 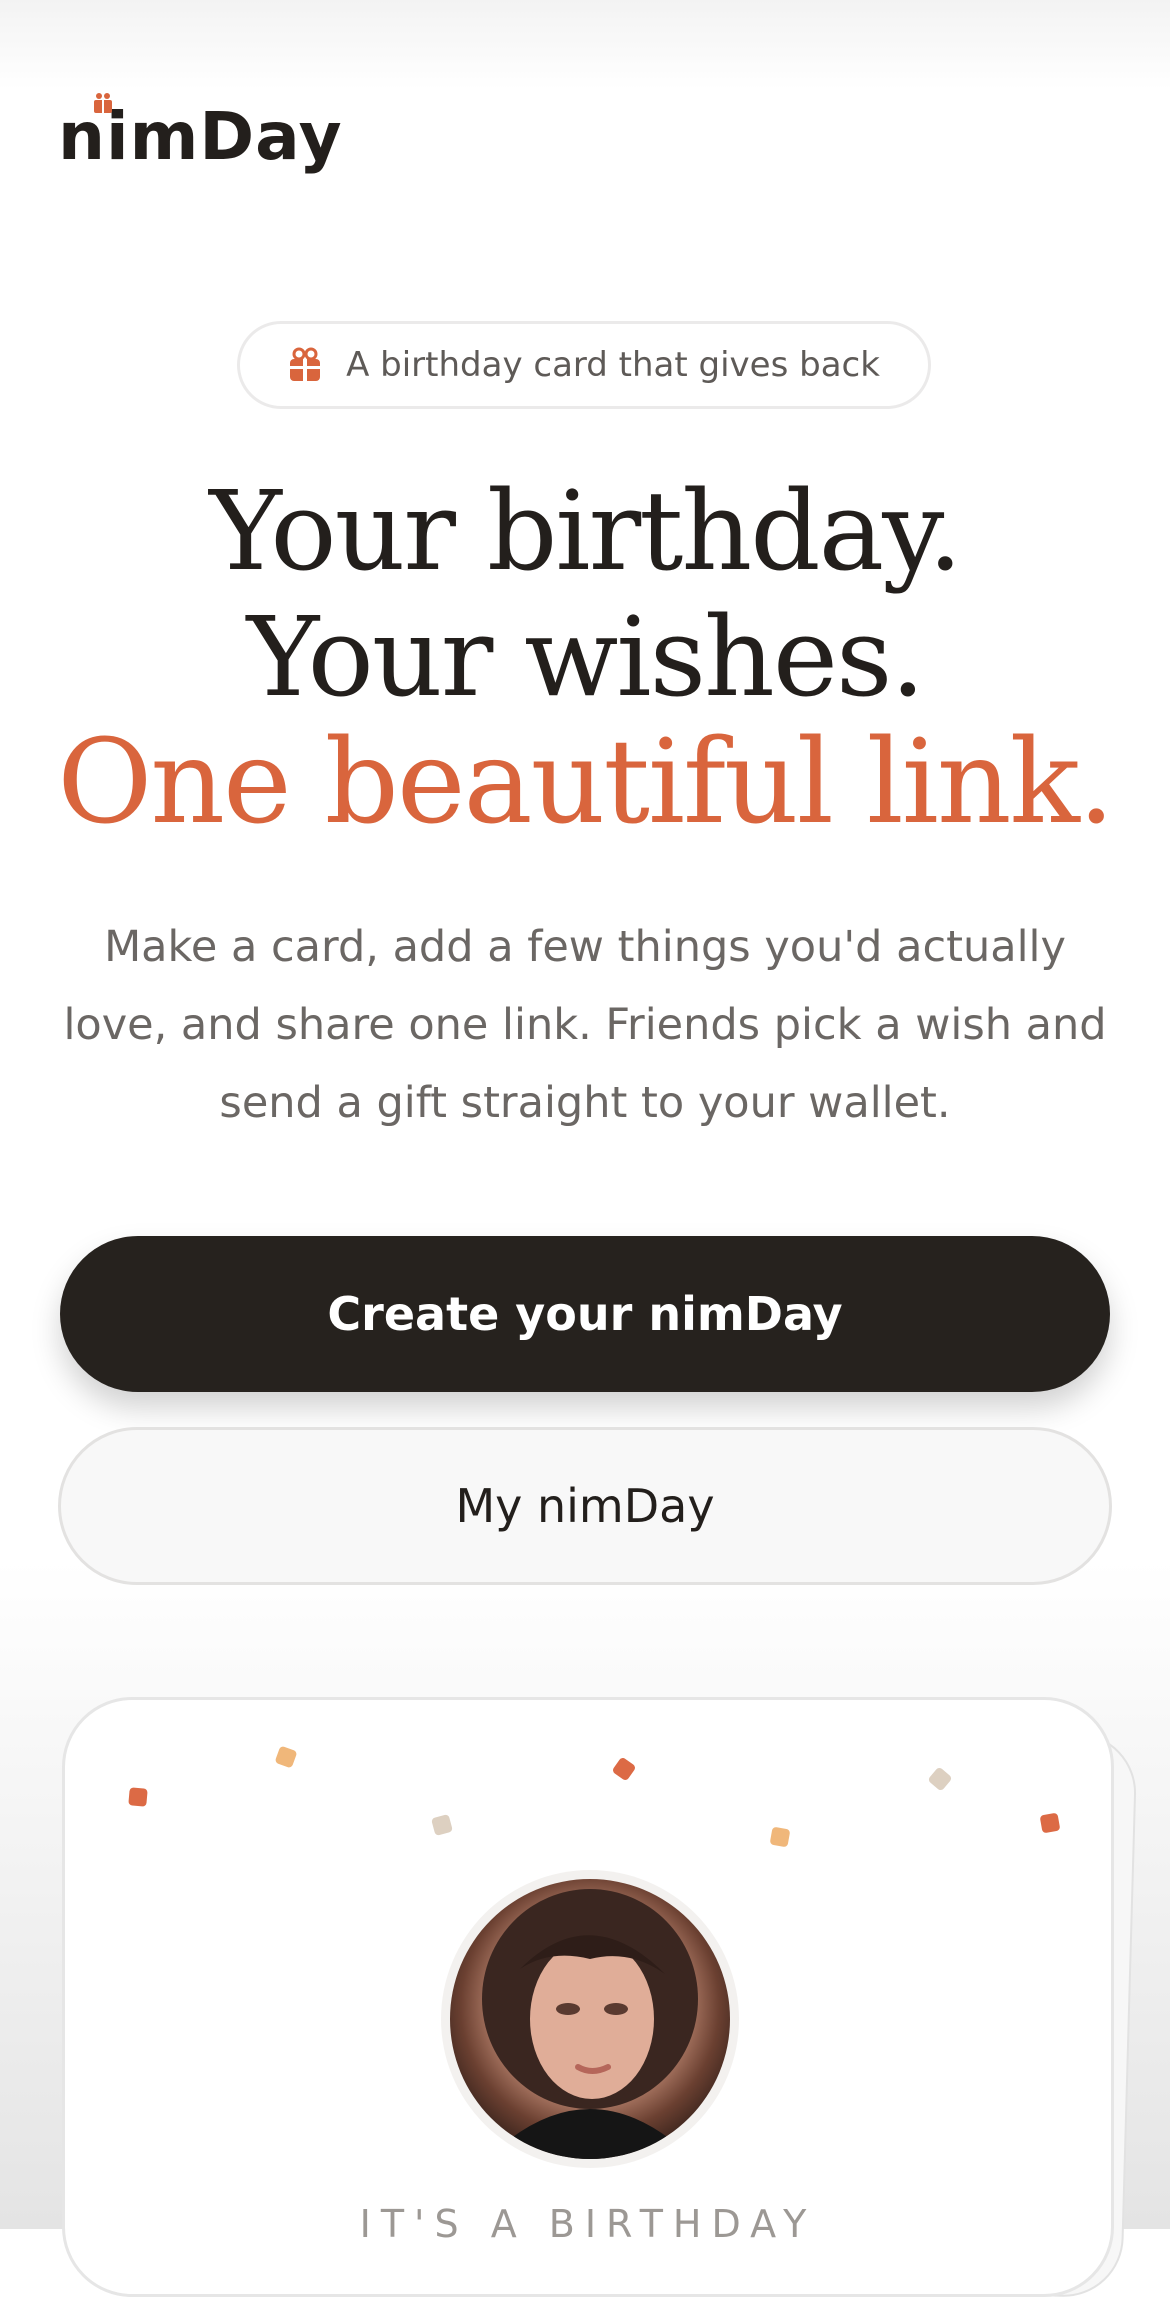 I want to click on top-fade, so click(x=585, y=45).